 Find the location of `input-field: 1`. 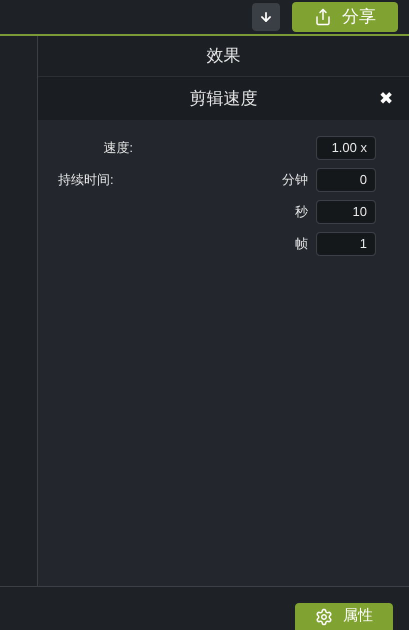

input-field: 1 is located at coordinates (346, 244).